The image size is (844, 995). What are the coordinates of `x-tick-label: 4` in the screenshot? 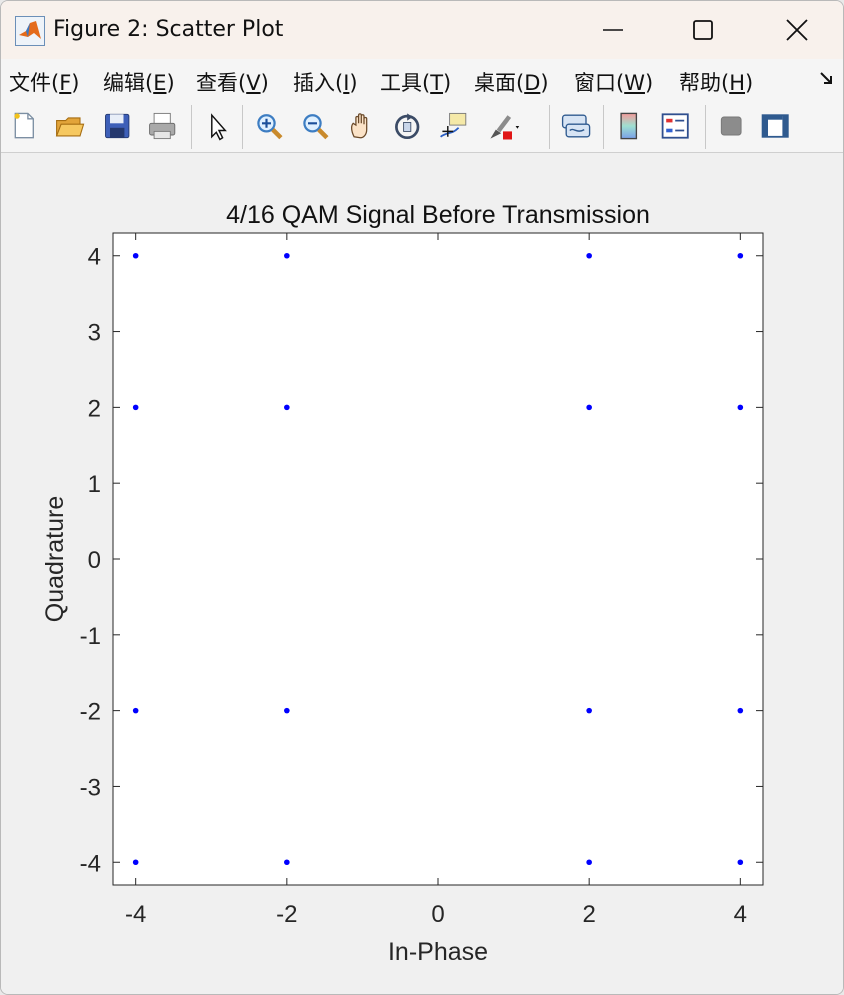 It's located at (740, 914).